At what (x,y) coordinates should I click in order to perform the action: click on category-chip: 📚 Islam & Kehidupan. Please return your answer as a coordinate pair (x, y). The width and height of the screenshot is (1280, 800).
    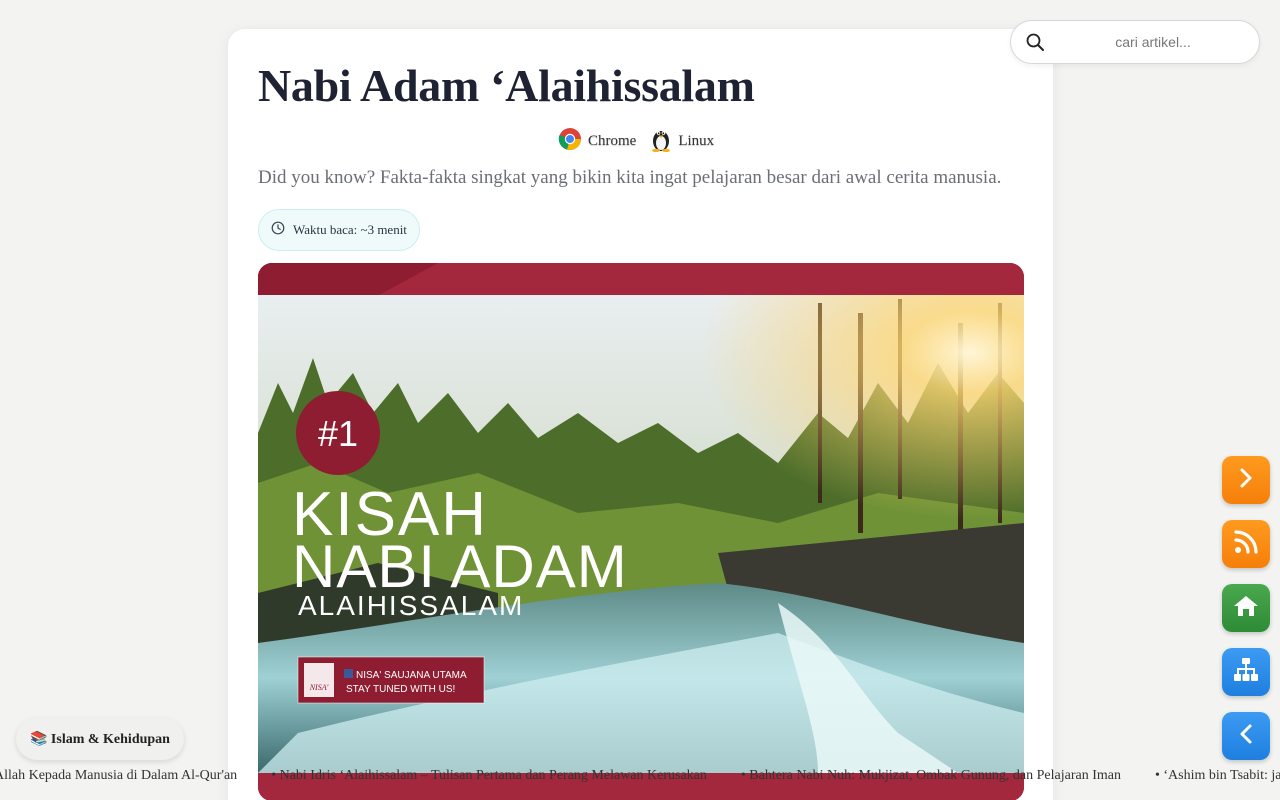
    Looking at the image, I should click on (100, 739).